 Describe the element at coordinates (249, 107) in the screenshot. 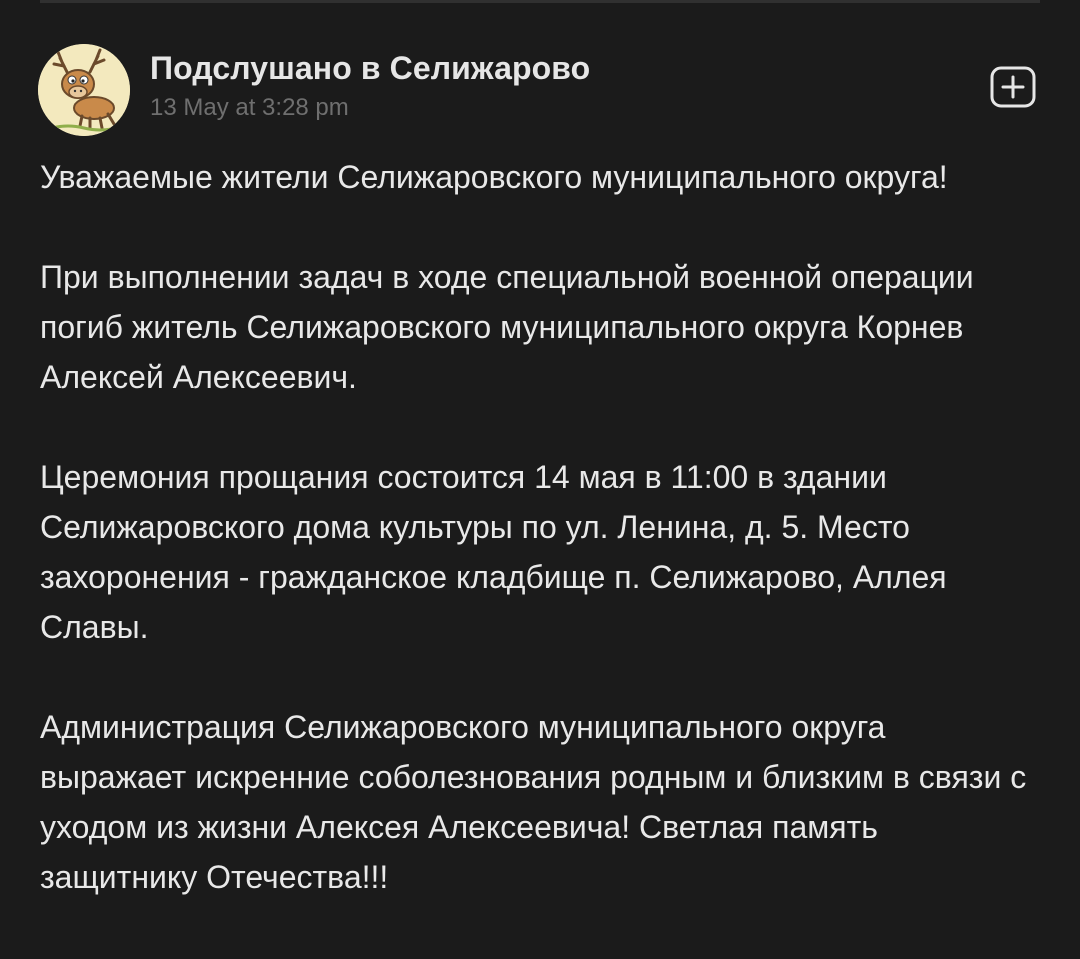

I see `post-date: 13 May at 3:28 pm` at that location.